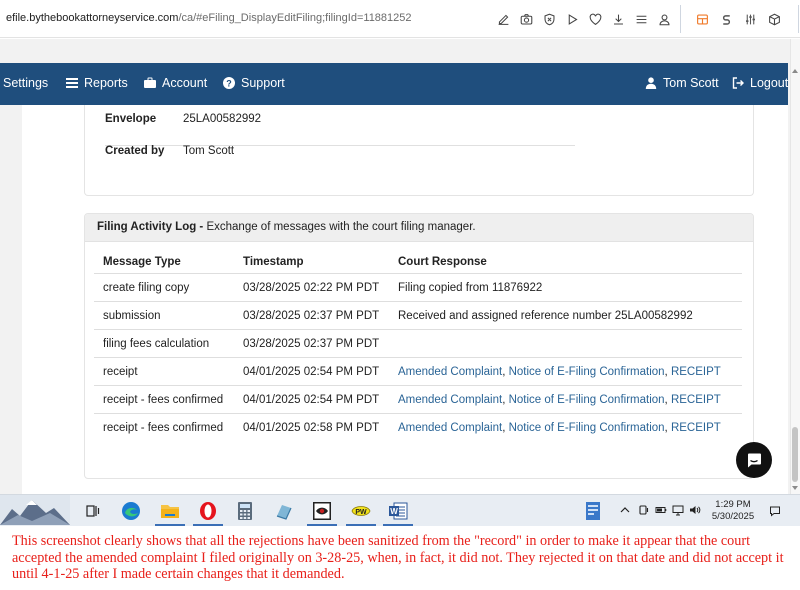 This screenshot has width=800, height=590. What do you see at coordinates (572, 19) in the screenshot?
I see `play-icon` at bounding box center [572, 19].